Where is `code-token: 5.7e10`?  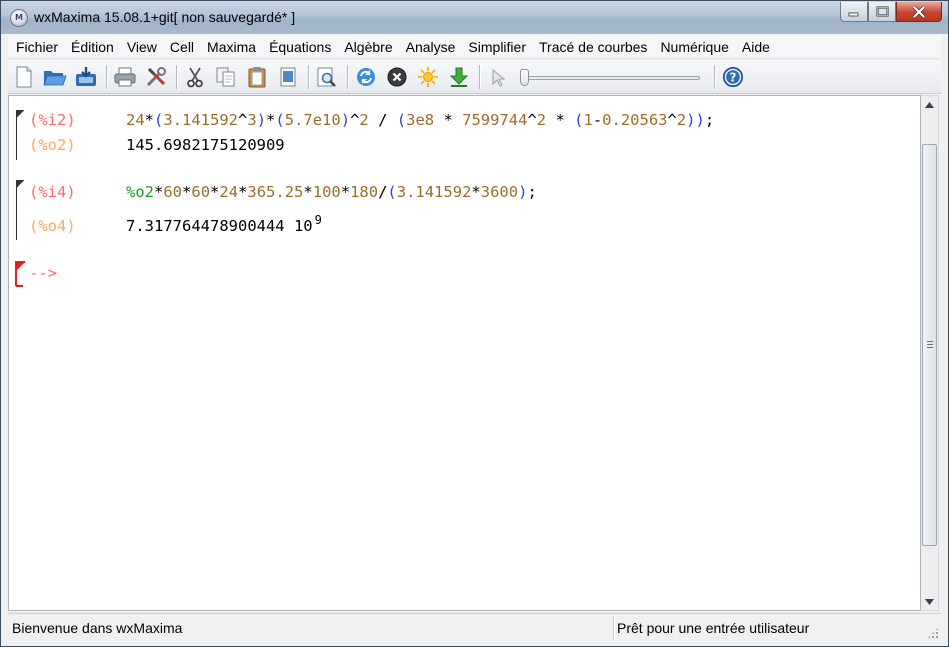
code-token: 5.7e10 is located at coordinates (312, 120).